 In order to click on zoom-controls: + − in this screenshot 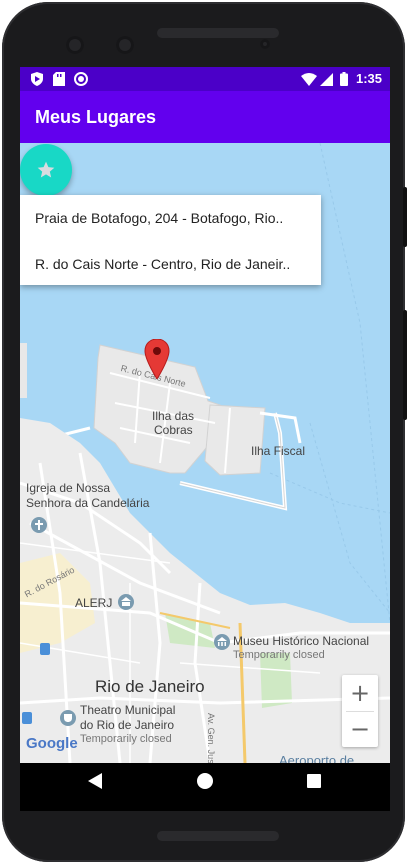, I will do `click(360, 711)`.